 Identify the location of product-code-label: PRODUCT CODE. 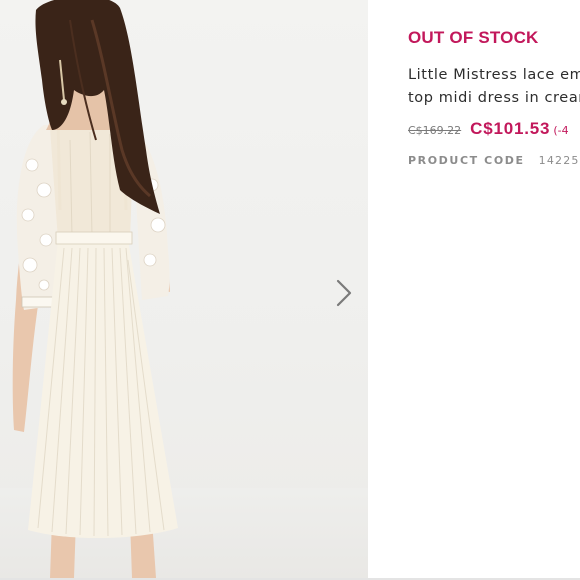
(466, 160).